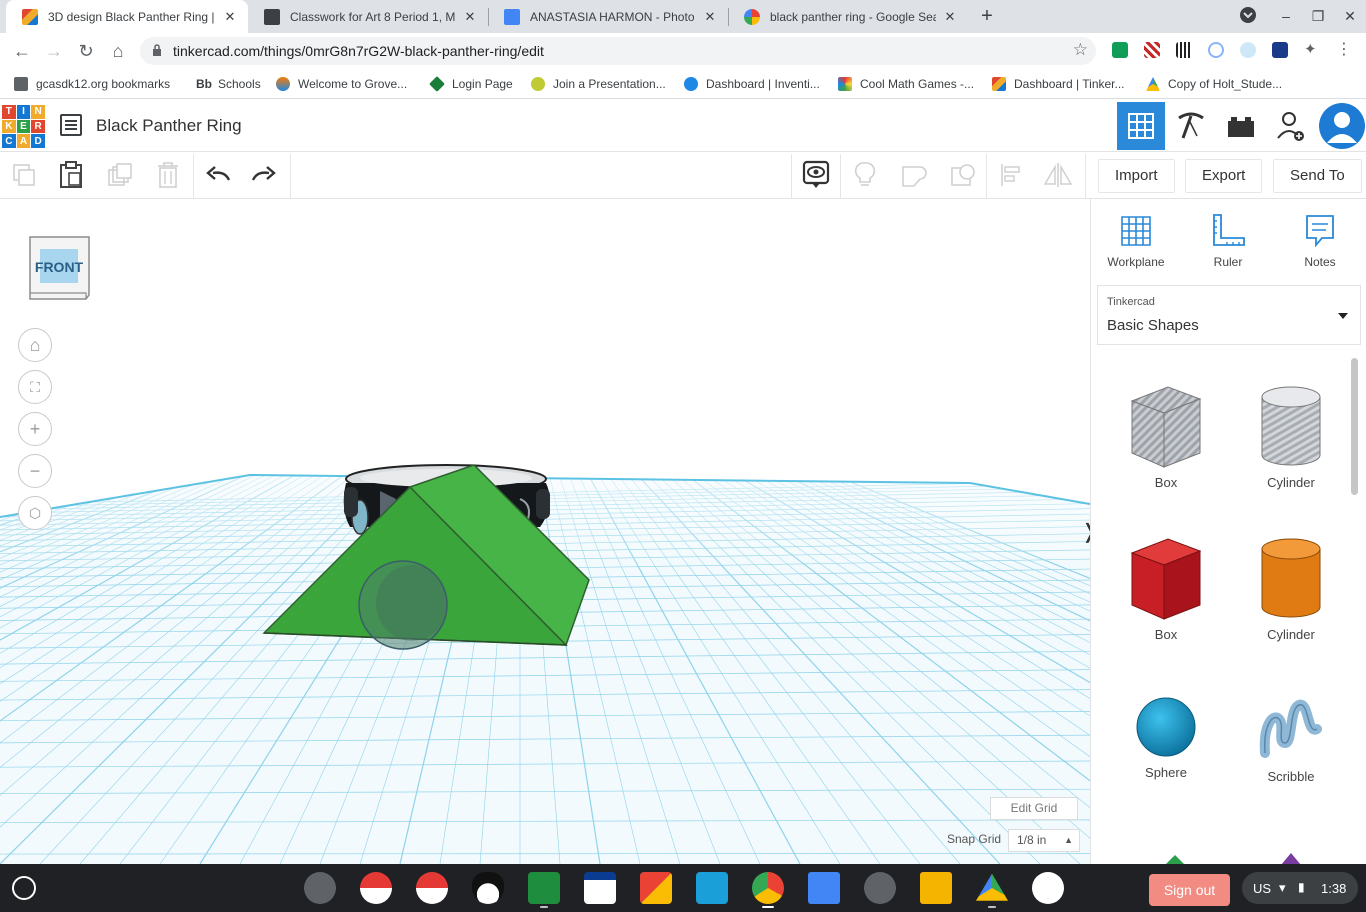 Image resolution: width=1366 pixels, height=912 pixels. I want to click on copy-button, so click(24, 175).